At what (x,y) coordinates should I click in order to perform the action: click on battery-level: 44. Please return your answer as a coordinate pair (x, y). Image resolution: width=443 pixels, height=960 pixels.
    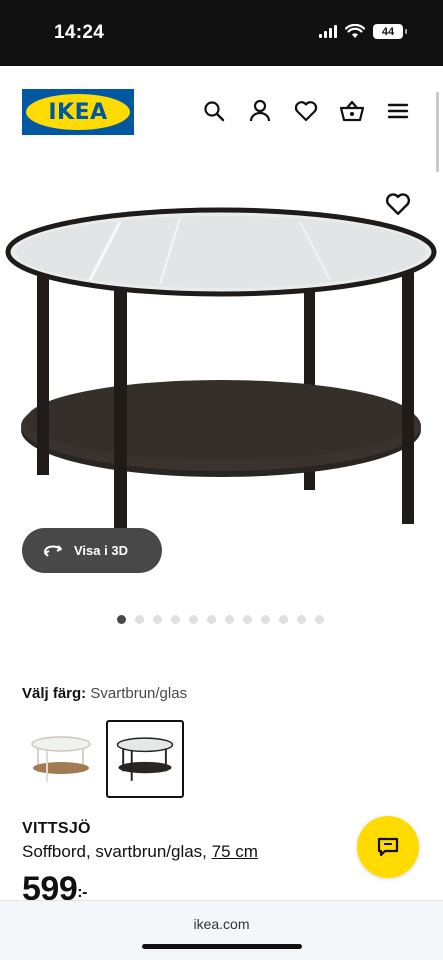
    Looking at the image, I should click on (388, 31).